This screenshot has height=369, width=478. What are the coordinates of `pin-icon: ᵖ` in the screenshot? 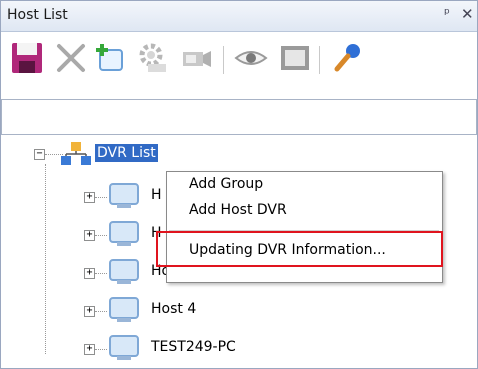 It's located at (447, 14).